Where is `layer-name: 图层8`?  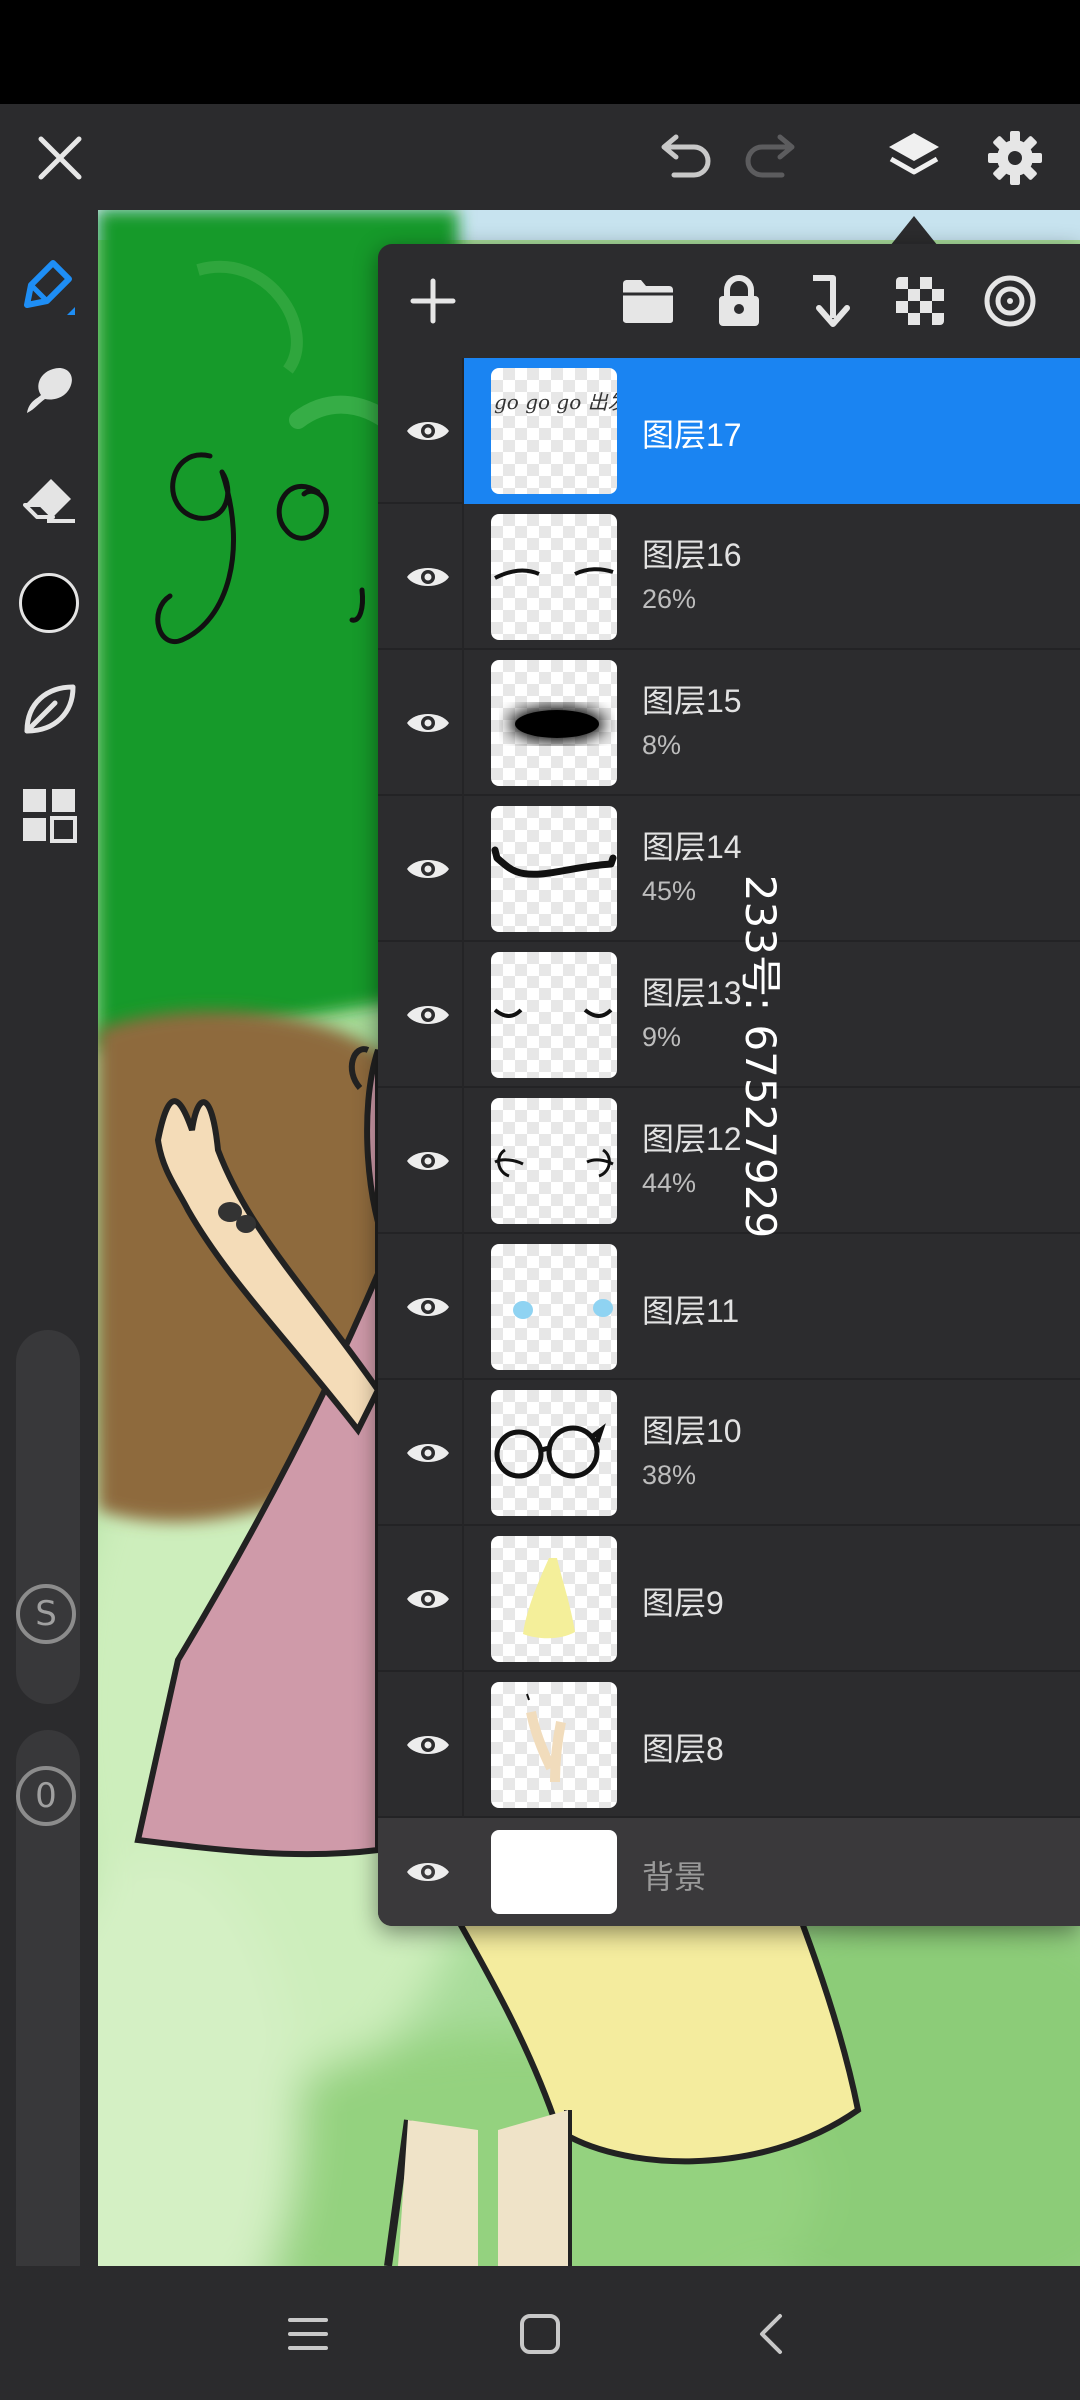 layer-name: 图层8 is located at coordinates (683, 1749).